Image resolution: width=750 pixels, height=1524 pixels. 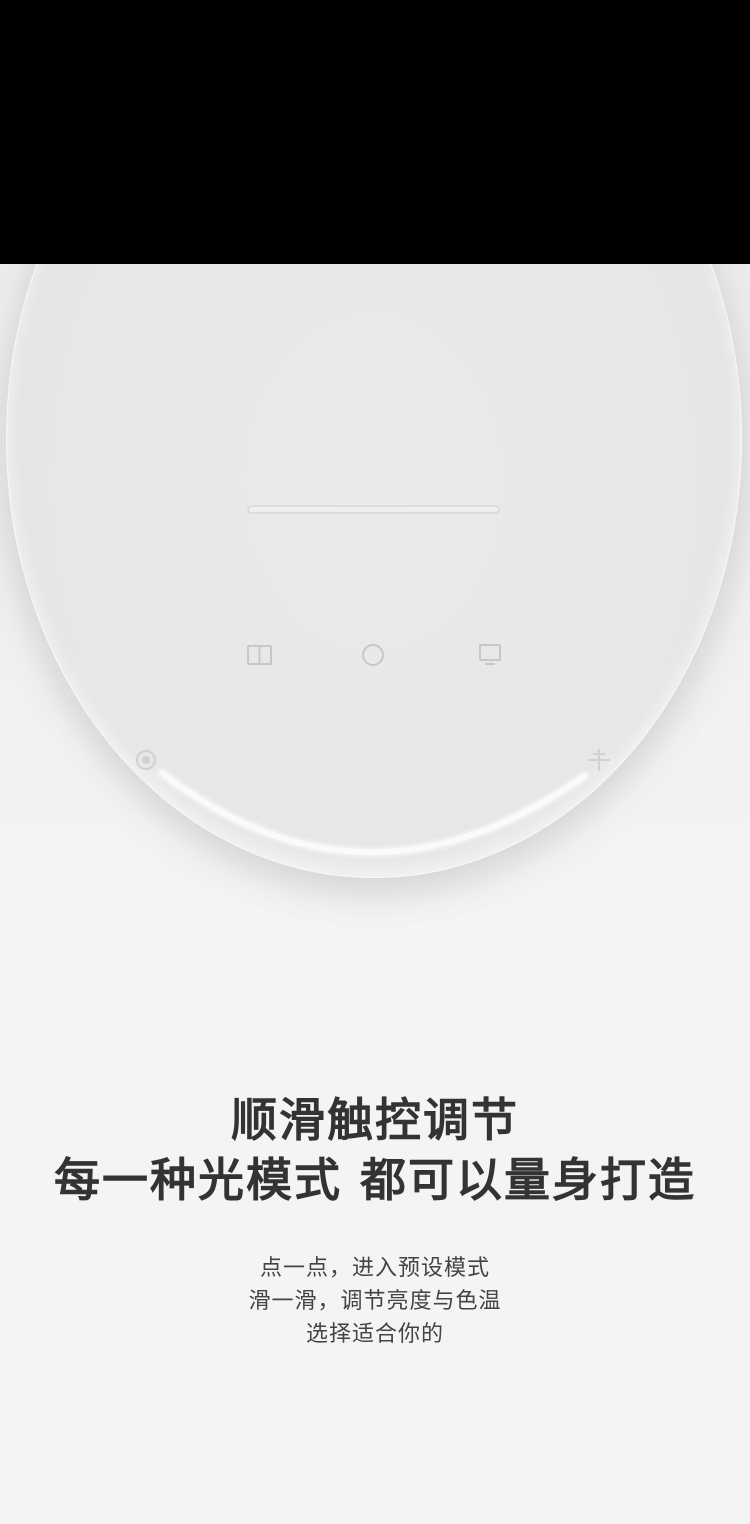 What do you see at coordinates (375, 1150) in the screenshot?
I see `headline-block: 顺滑触控调节 每一种光模式 都可以量身打造` at bounding box center [375, 1150].